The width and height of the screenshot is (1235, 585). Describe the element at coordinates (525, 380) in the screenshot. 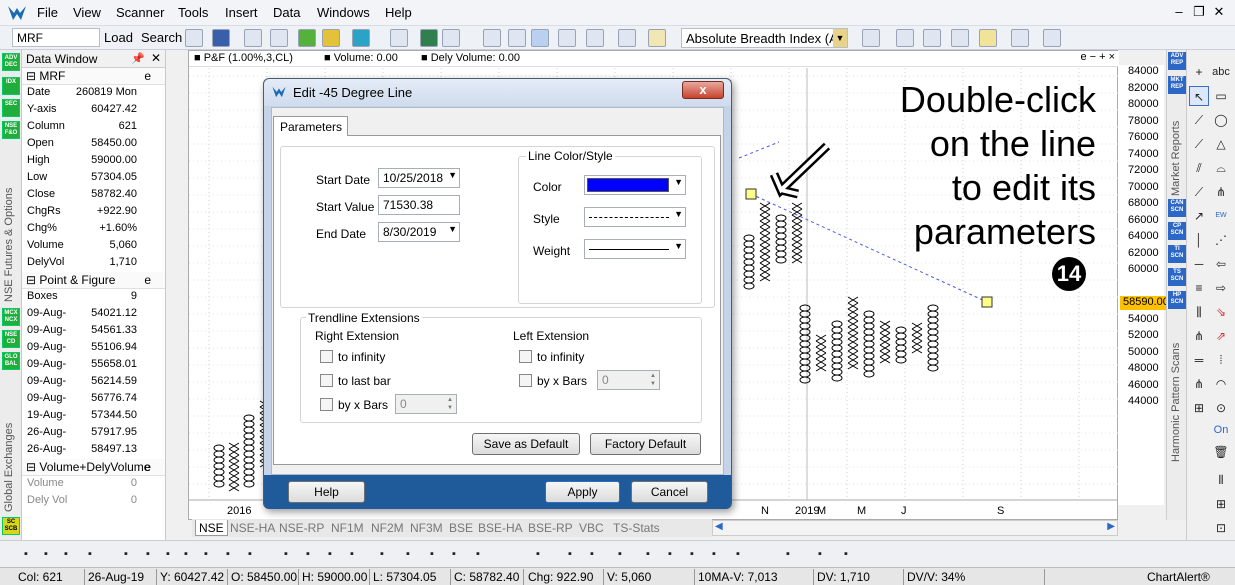

I see `left-x-bars-checkbox` at that location.